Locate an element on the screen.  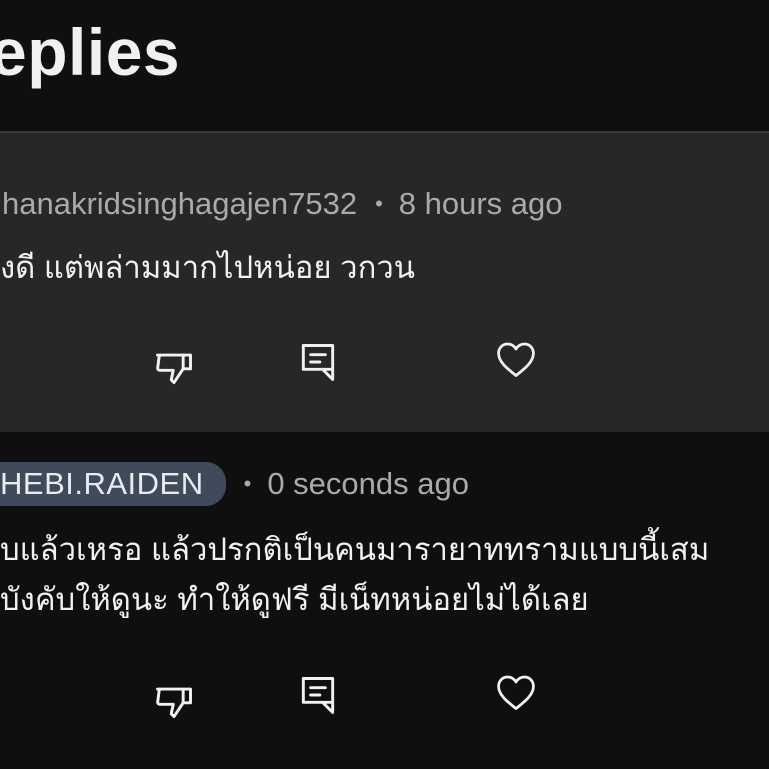
comment-timestamp: 0 seconds ago is located at coordinates (368, 484).